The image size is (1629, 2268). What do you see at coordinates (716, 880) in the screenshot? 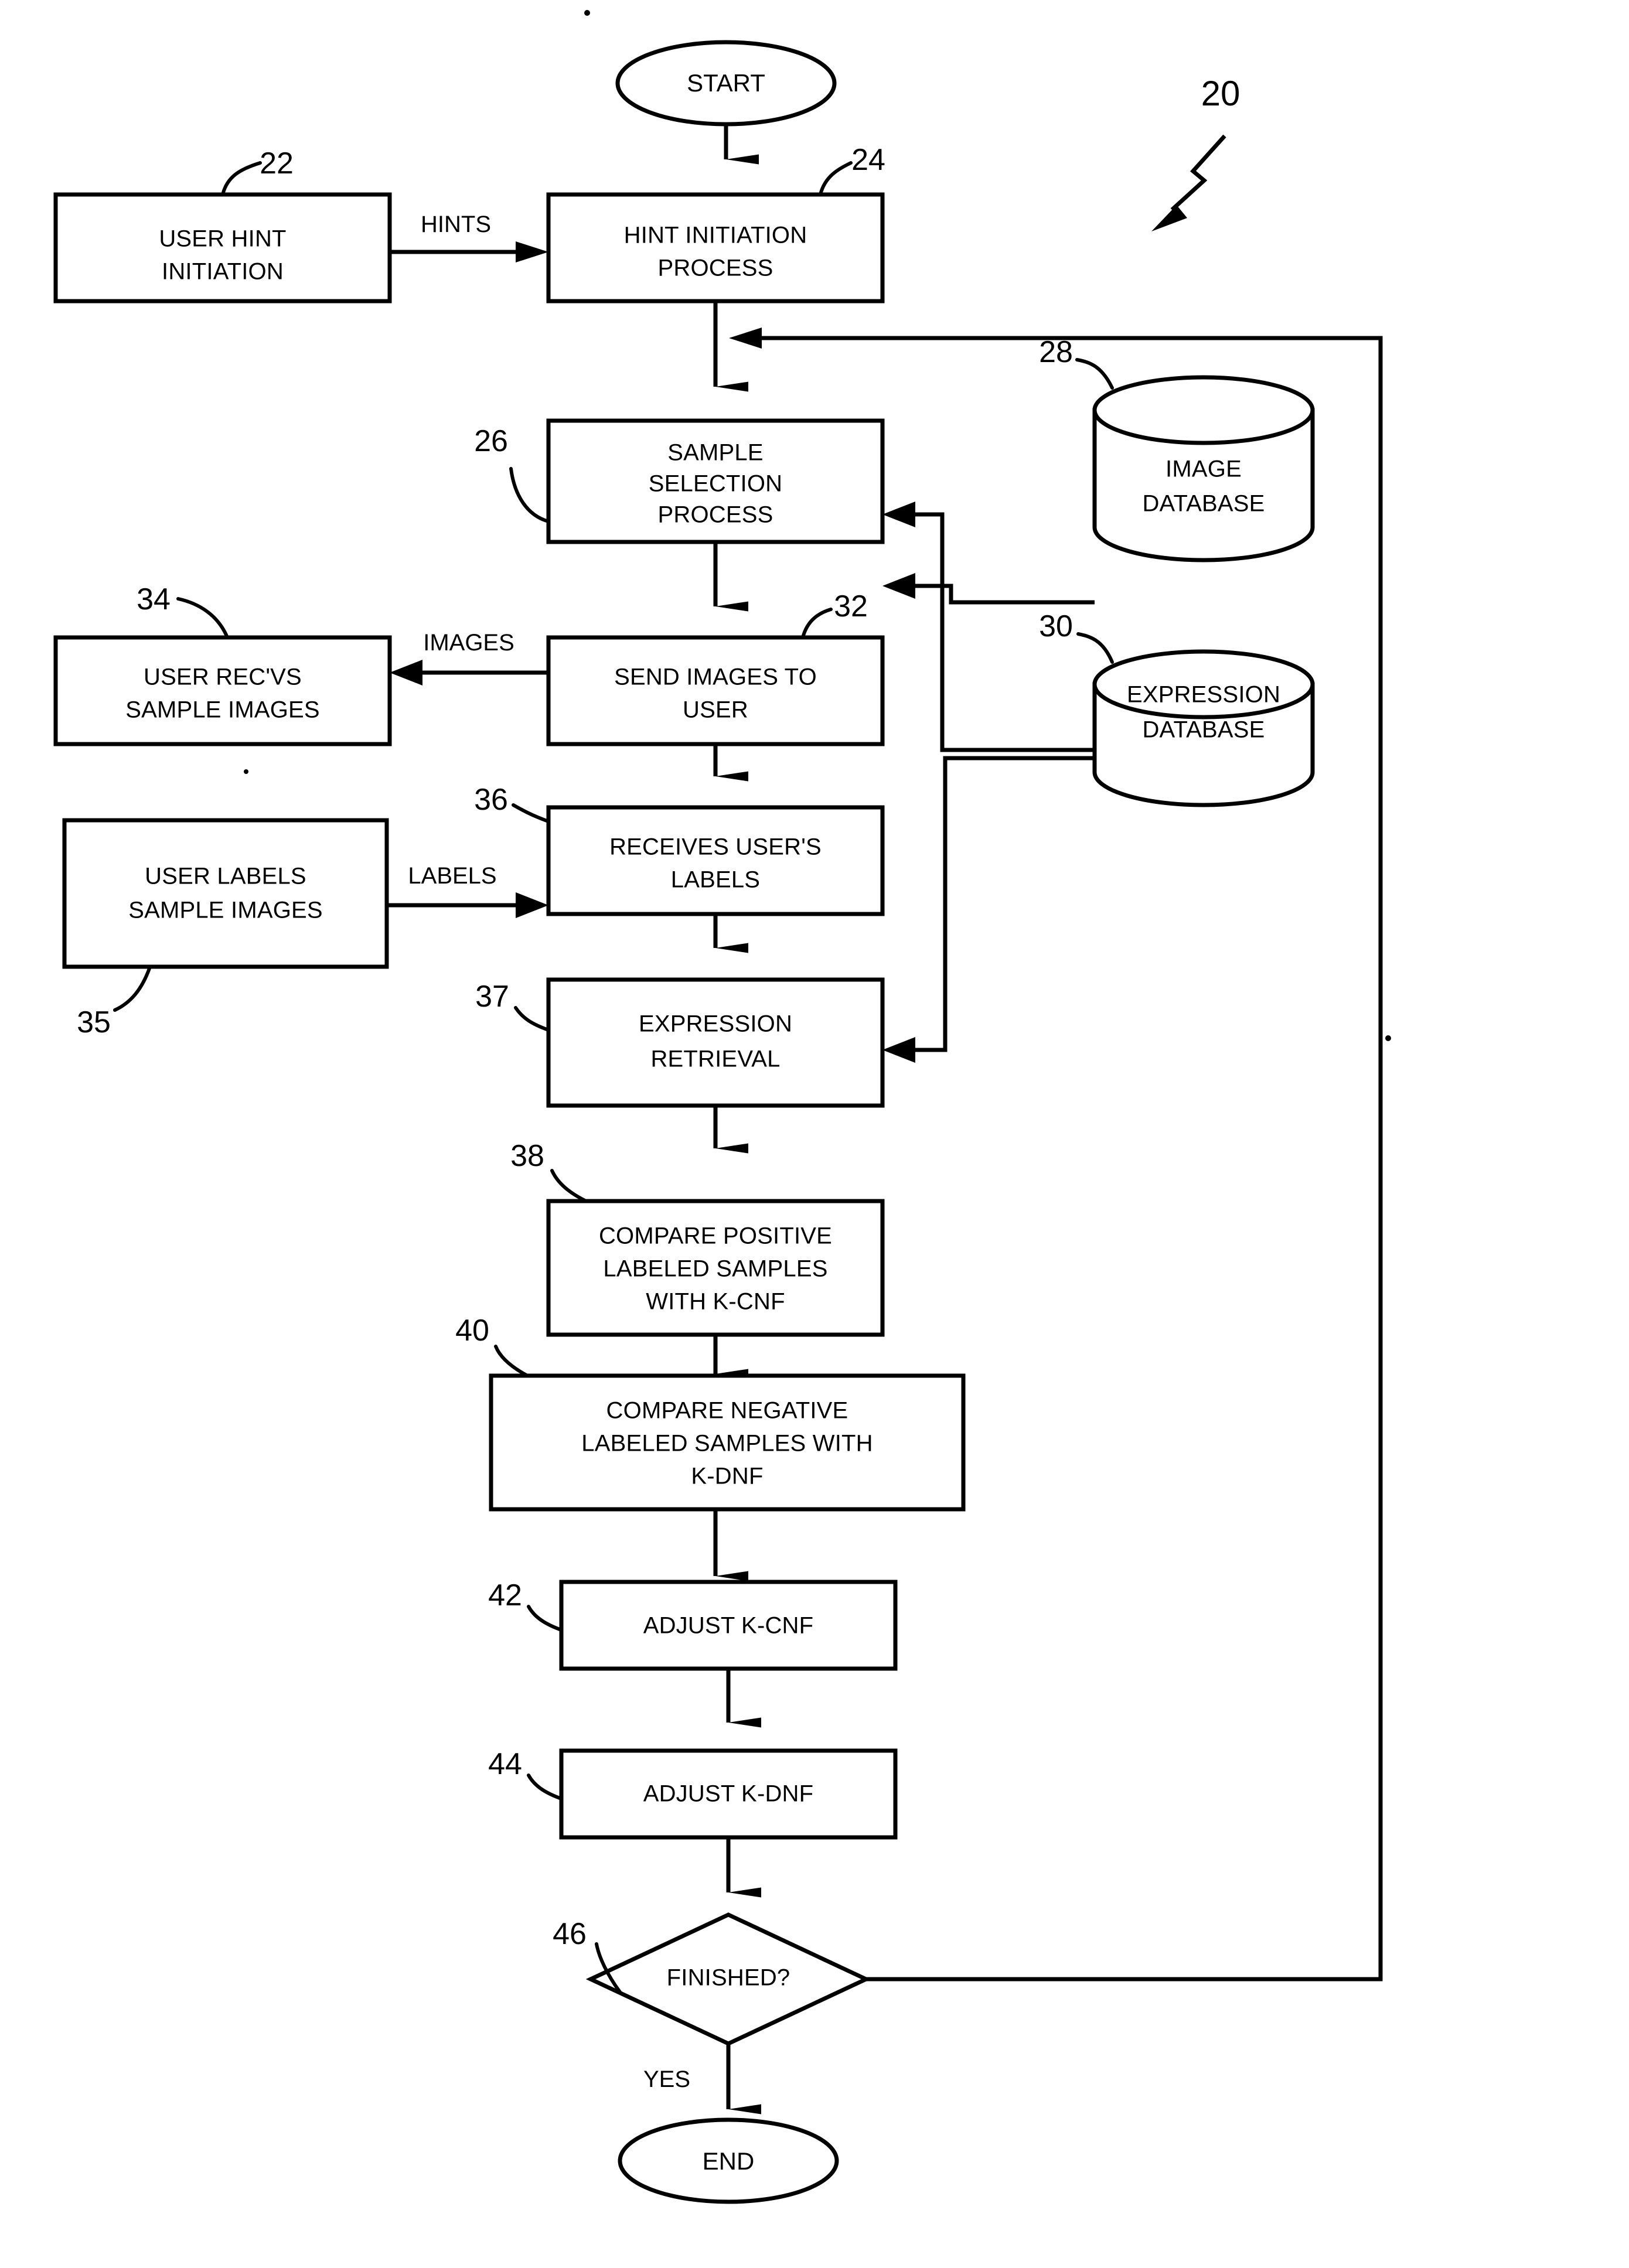
I see `receives-labels-line2: LABELS` at bounding box center [716, 880].